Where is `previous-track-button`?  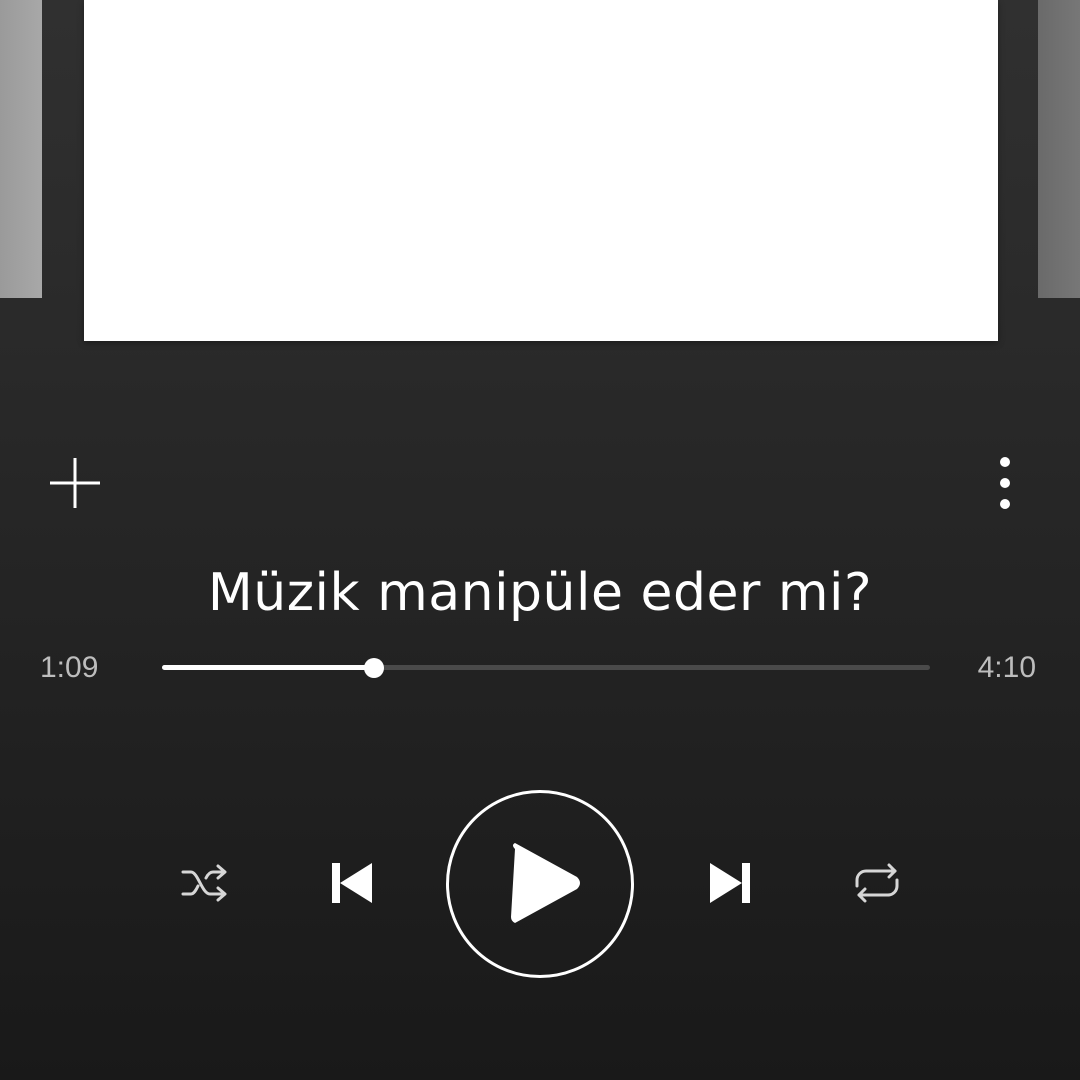 previous-track-button is located at coordinates (352, 883).